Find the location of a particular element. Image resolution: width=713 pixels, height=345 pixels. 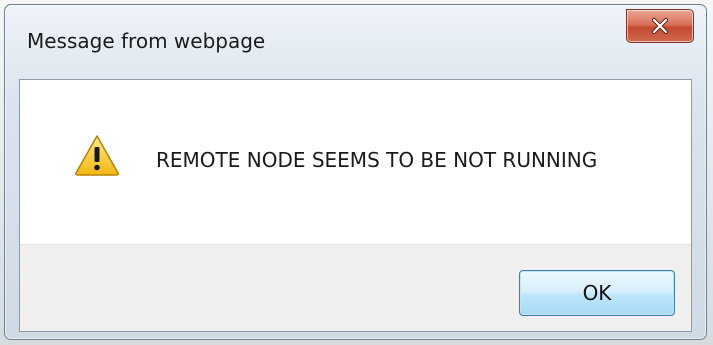

message-text: REMOTE NODE SEEMS TO BE NOT RUNNING is located at coordinates (377, 160).